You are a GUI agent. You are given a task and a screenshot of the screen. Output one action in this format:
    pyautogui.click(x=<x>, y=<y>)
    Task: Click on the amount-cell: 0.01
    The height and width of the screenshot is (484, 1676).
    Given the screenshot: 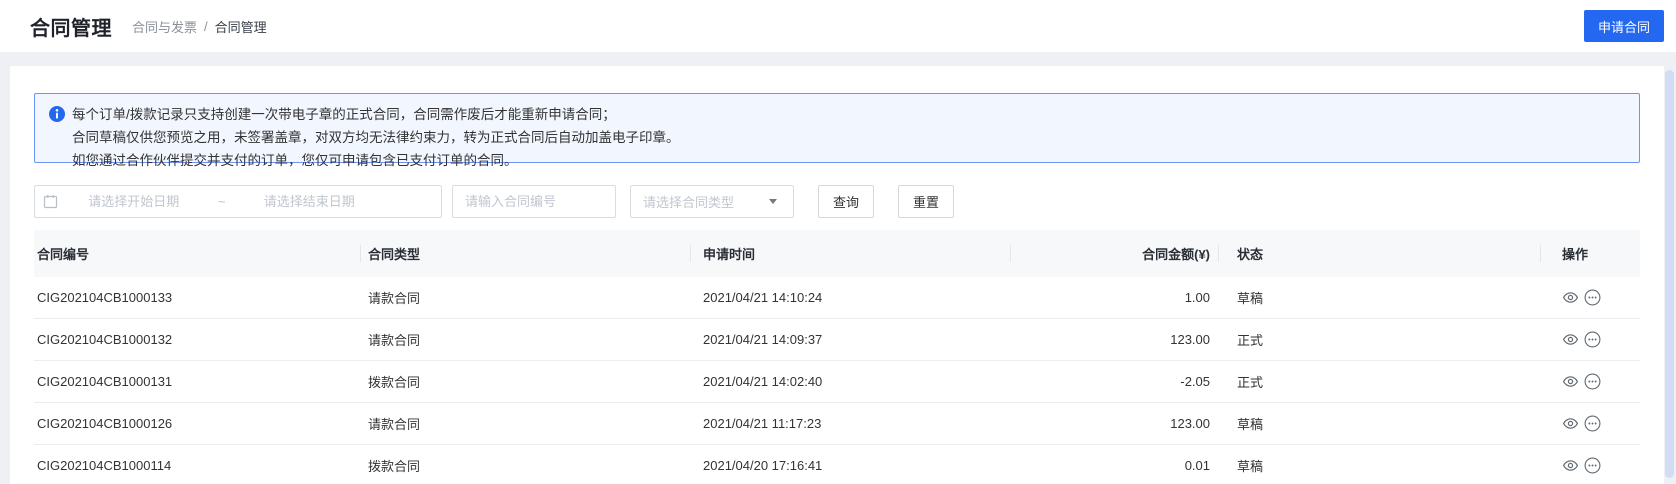 What is the action you would take?
    pyautogui.click(x=1197, y=465)
    